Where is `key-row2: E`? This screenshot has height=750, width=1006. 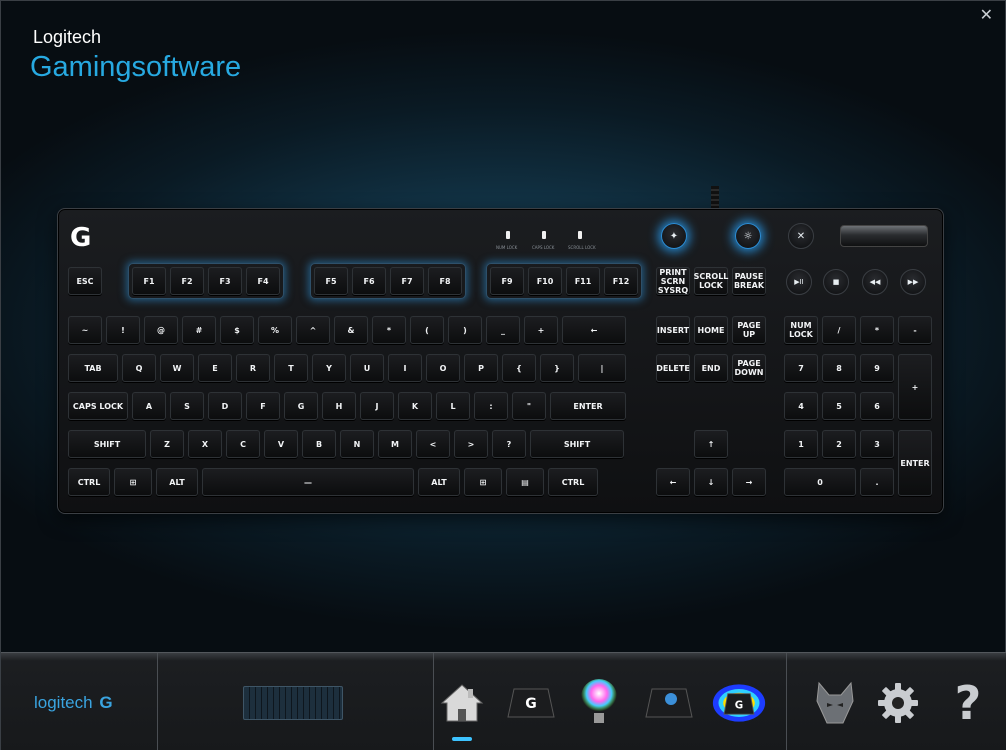
key-row2: E is located at coordinates (215, 368).